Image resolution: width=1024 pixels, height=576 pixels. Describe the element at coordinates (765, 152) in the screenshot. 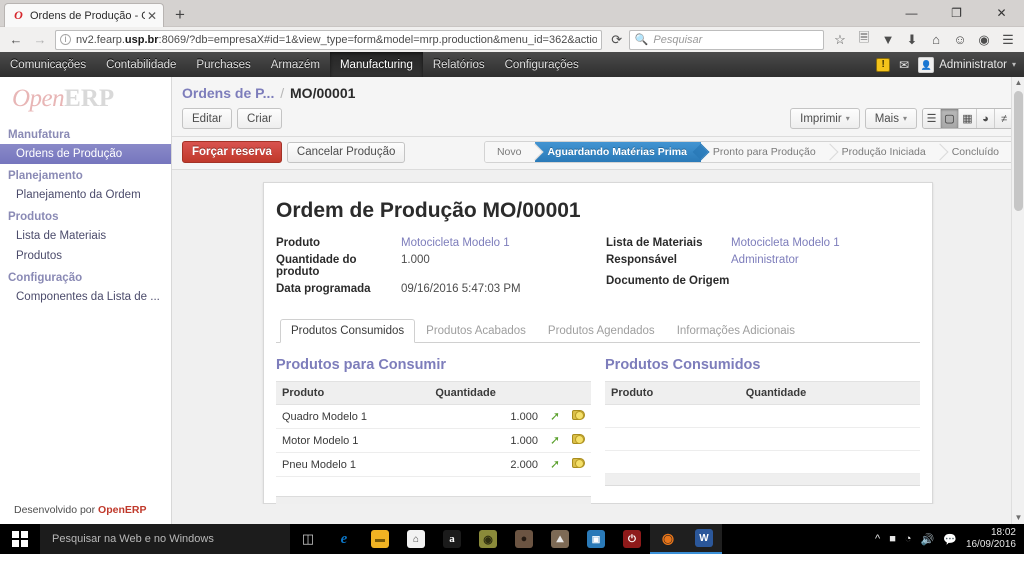

I see `status-pronto-para-producao: Pronto para Produção` at that location.